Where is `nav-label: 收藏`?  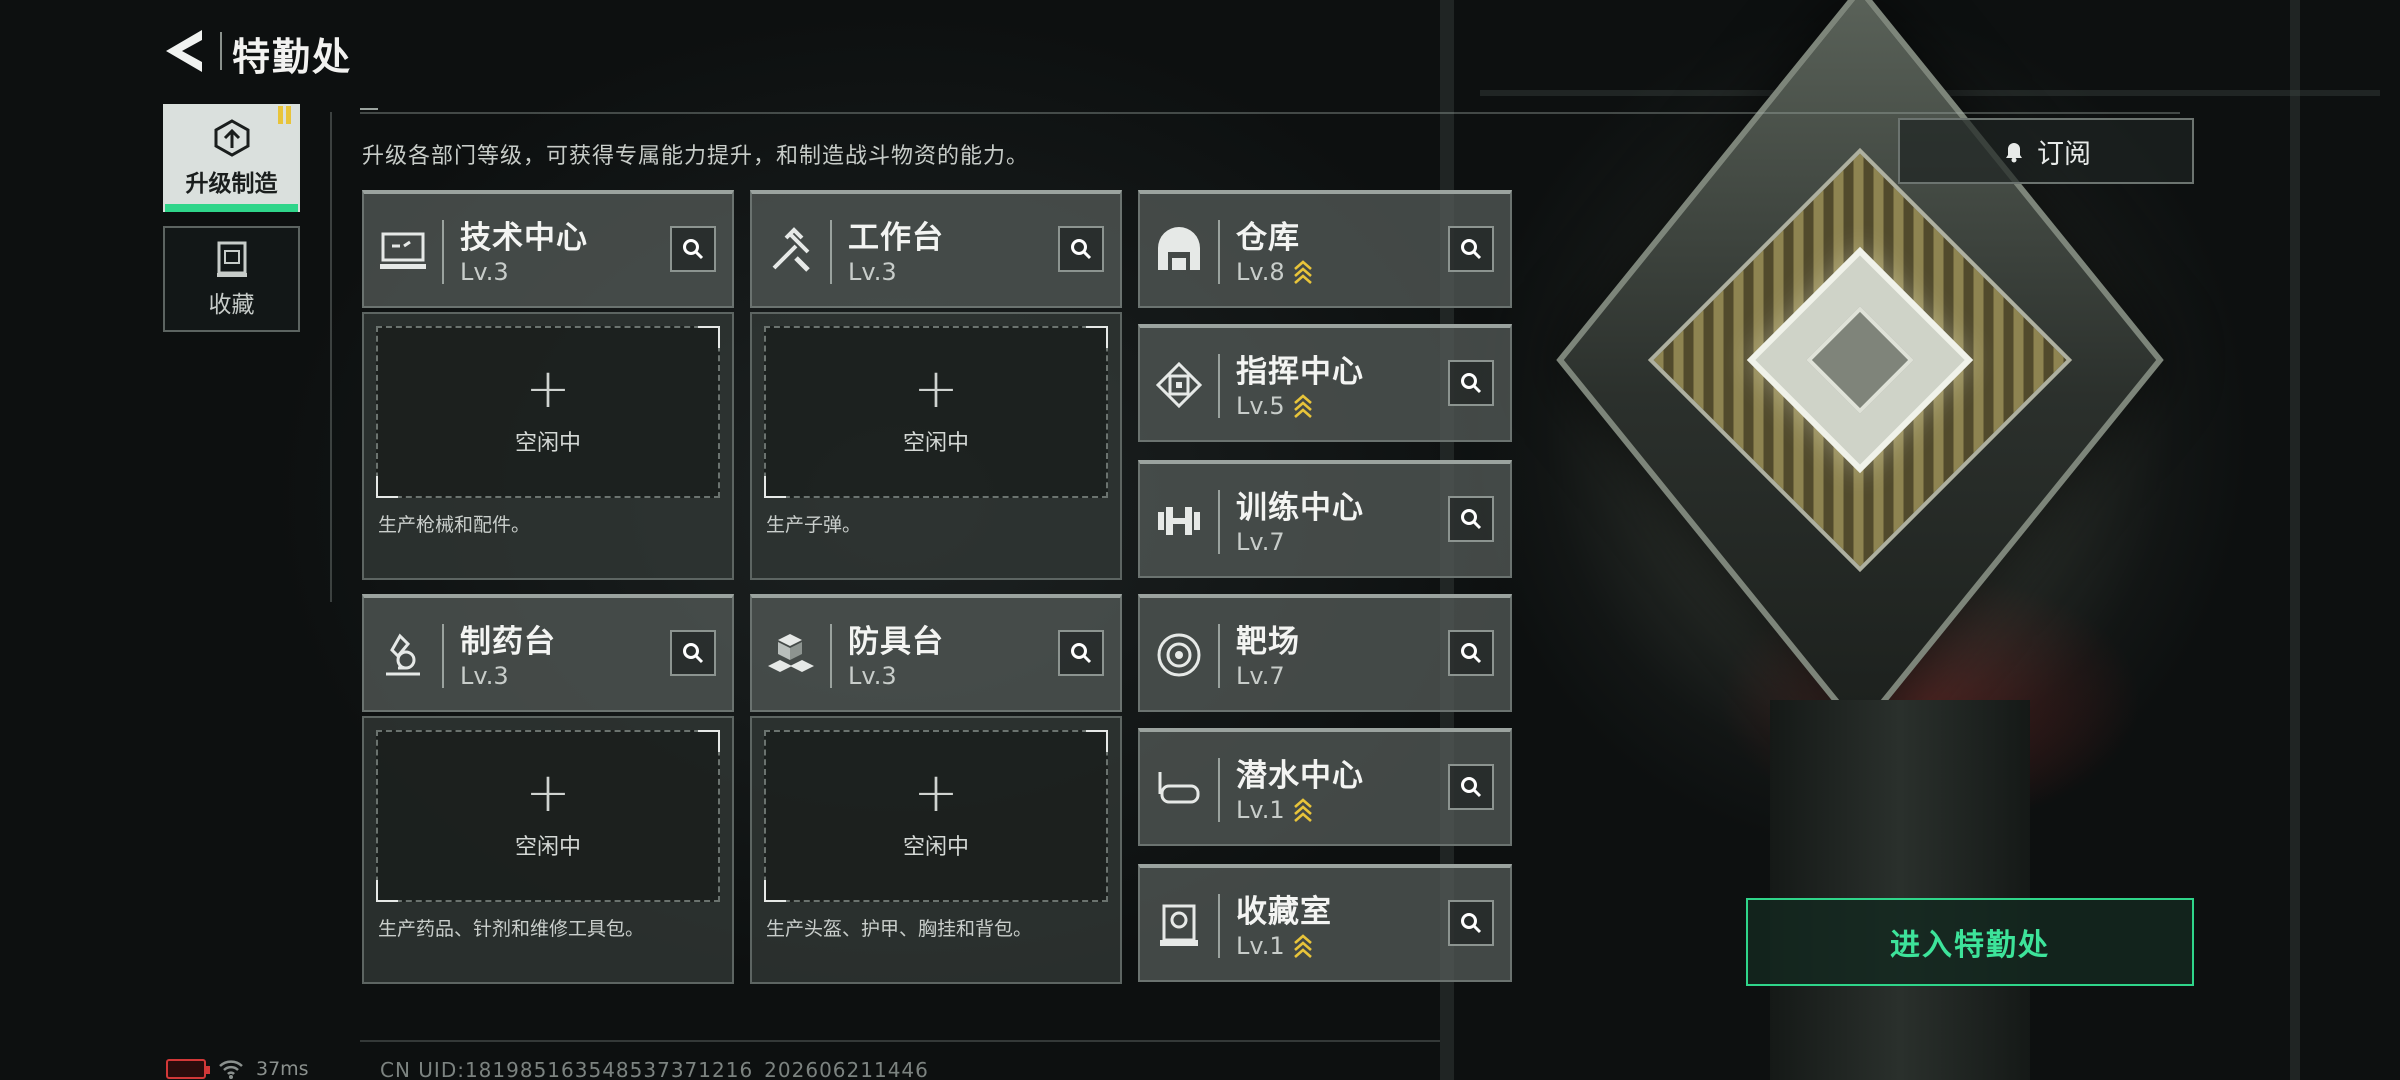 nav-label: 收藏 is located at coordinates (231, 305).